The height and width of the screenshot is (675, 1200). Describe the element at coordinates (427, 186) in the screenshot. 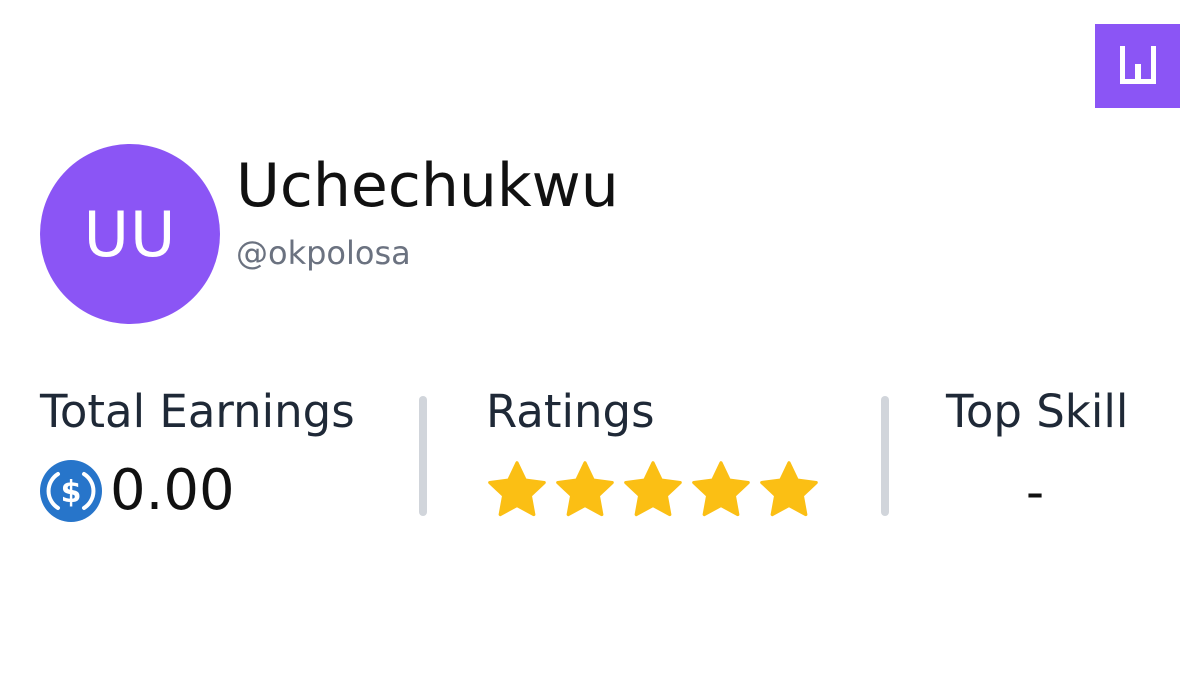

I see `profile-name: Uchechukwu` at that location.